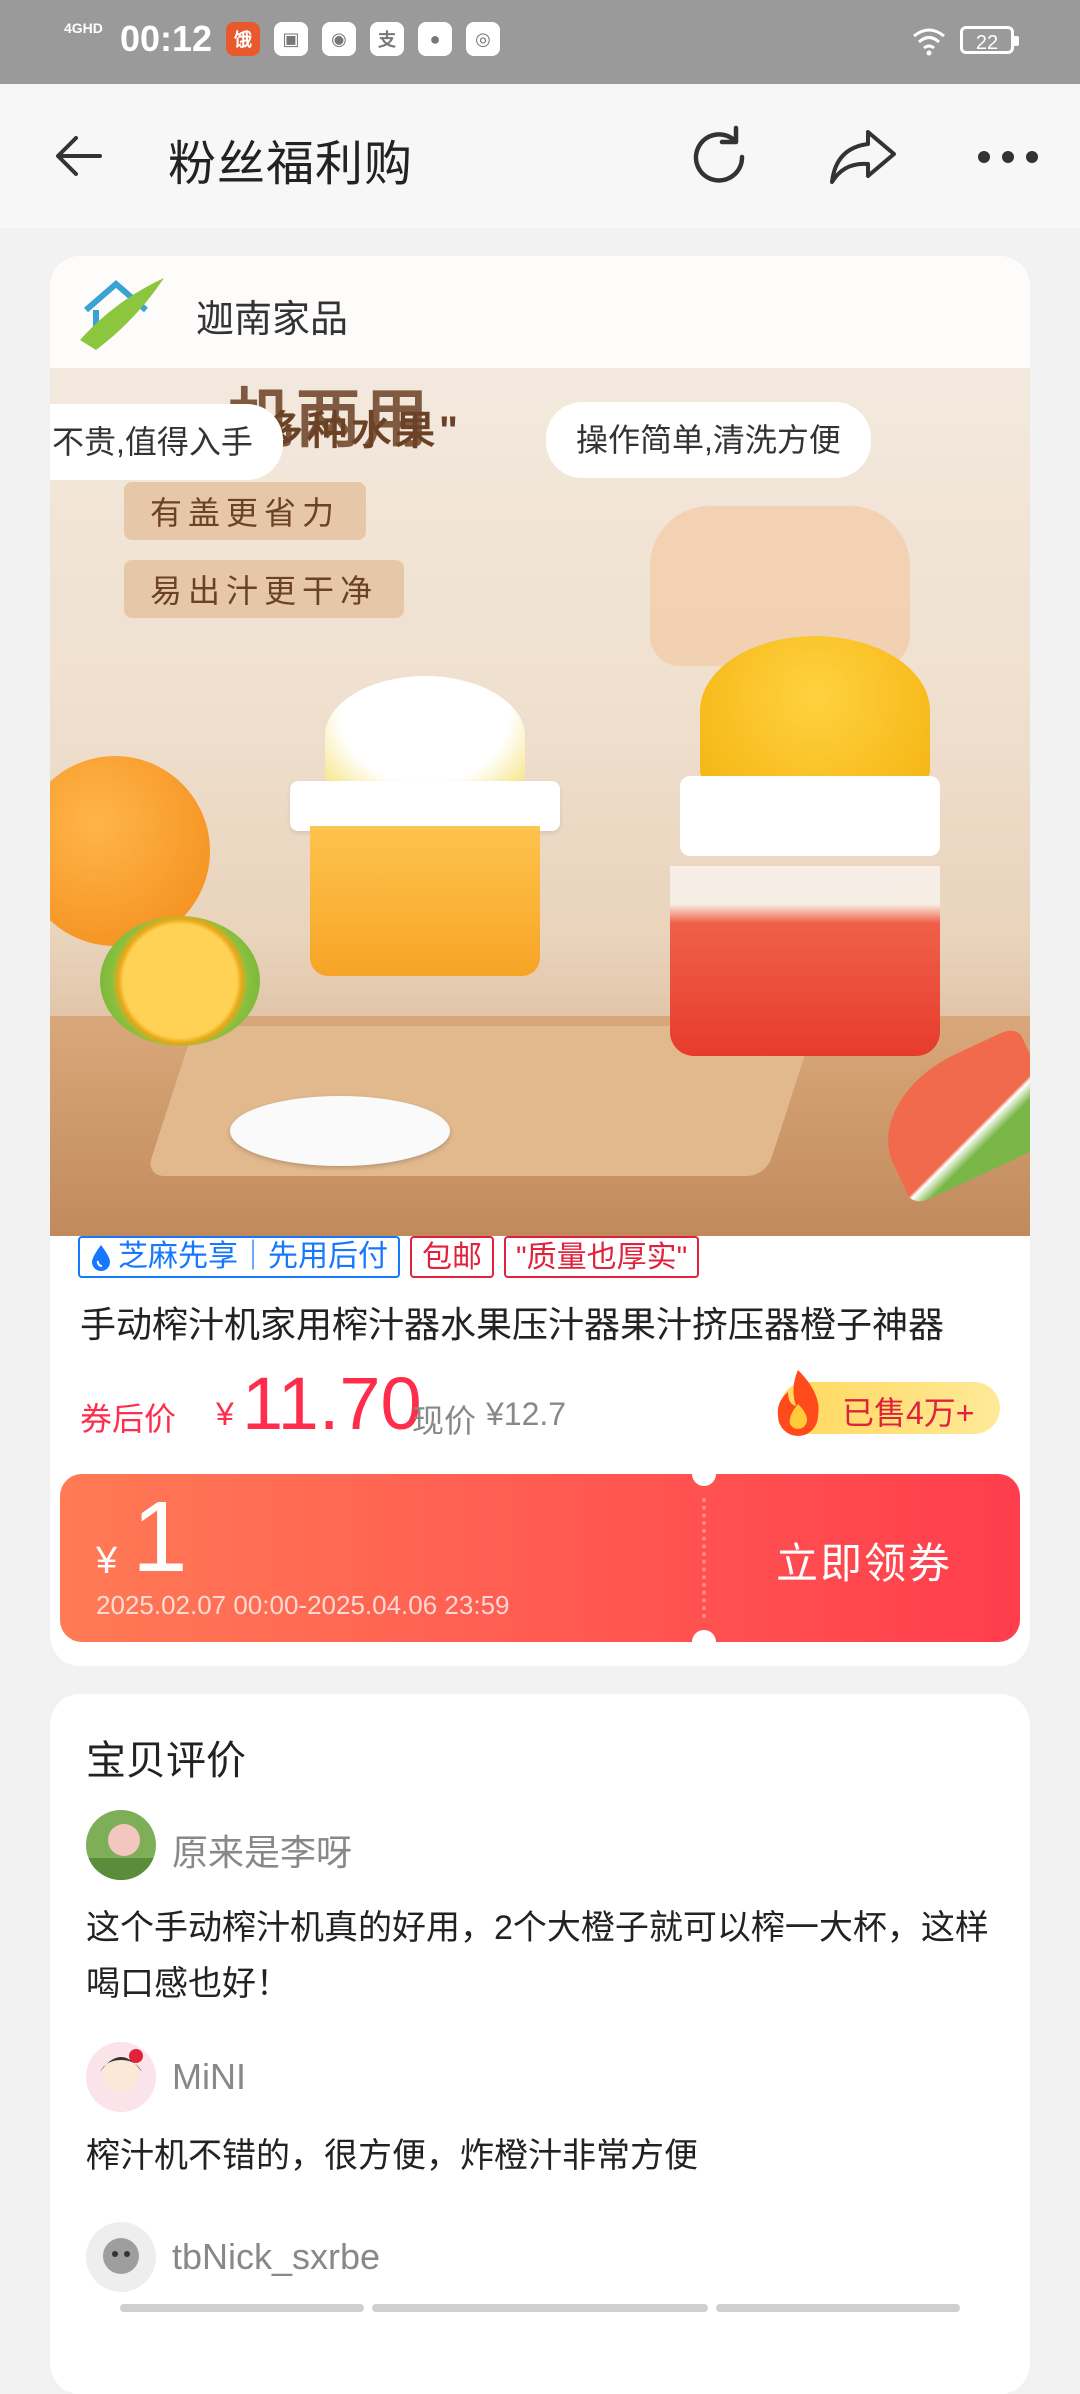  I want to click on price-row: 券后价 ¥ 11.70 现价 ¥12.7 已售4万+, so click(555, 1404).